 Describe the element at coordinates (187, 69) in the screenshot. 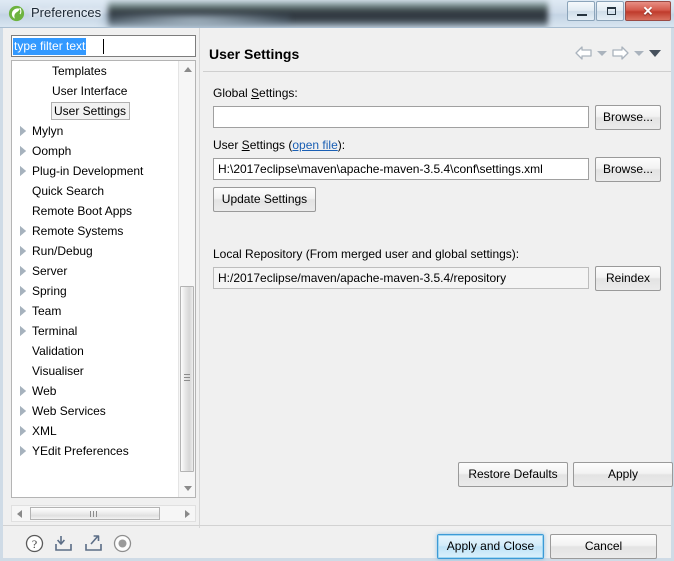

I see `scroll-up-button` at that location.